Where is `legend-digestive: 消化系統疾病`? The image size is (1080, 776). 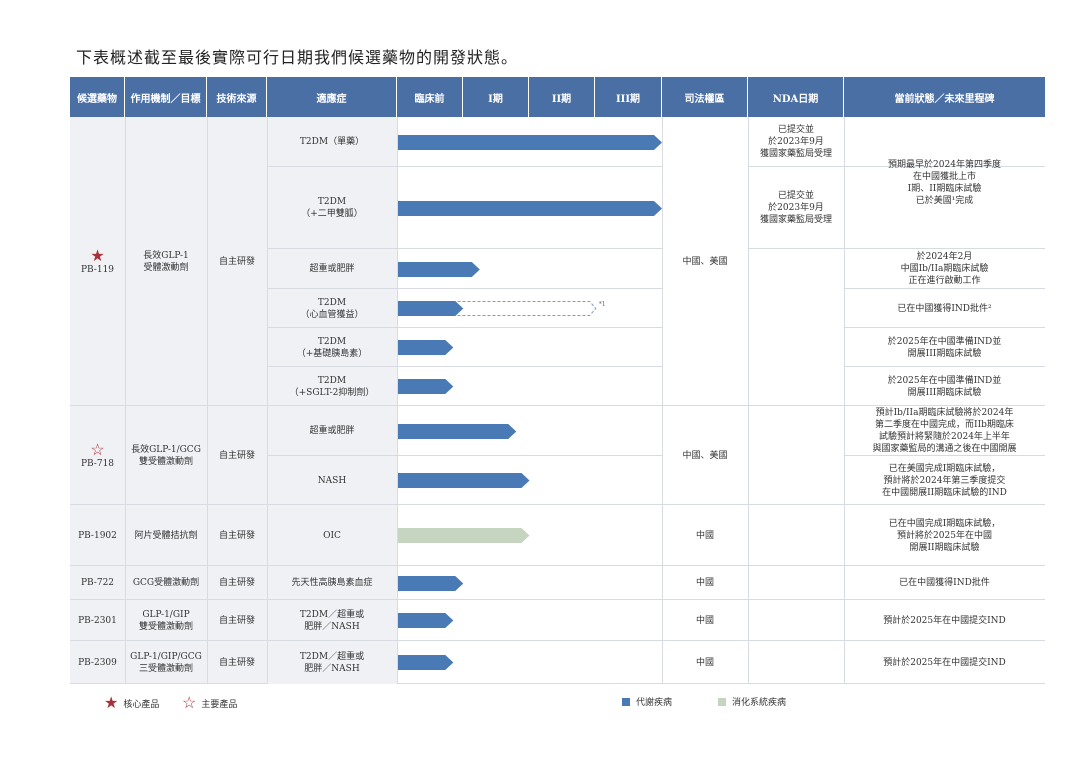
legend-digestive: 消化系統疾病 is located at coordinates (752, 701).